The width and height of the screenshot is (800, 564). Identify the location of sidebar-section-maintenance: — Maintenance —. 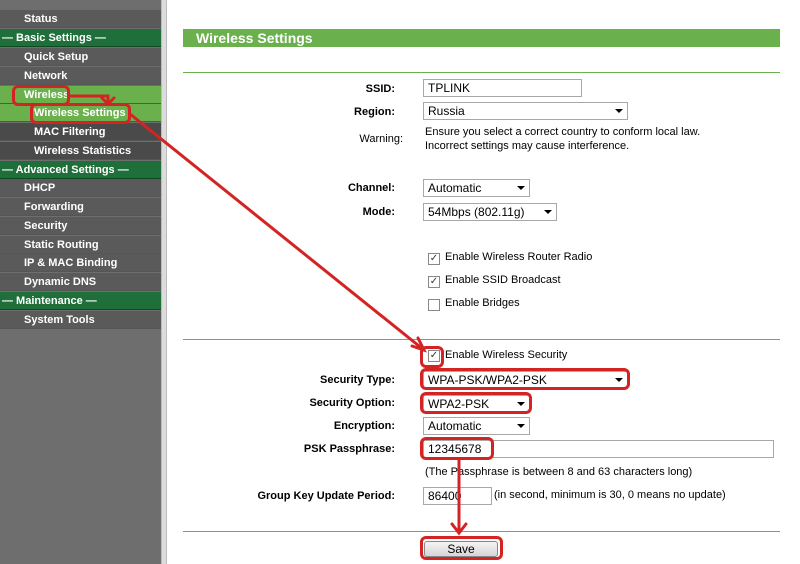
(80, 301).